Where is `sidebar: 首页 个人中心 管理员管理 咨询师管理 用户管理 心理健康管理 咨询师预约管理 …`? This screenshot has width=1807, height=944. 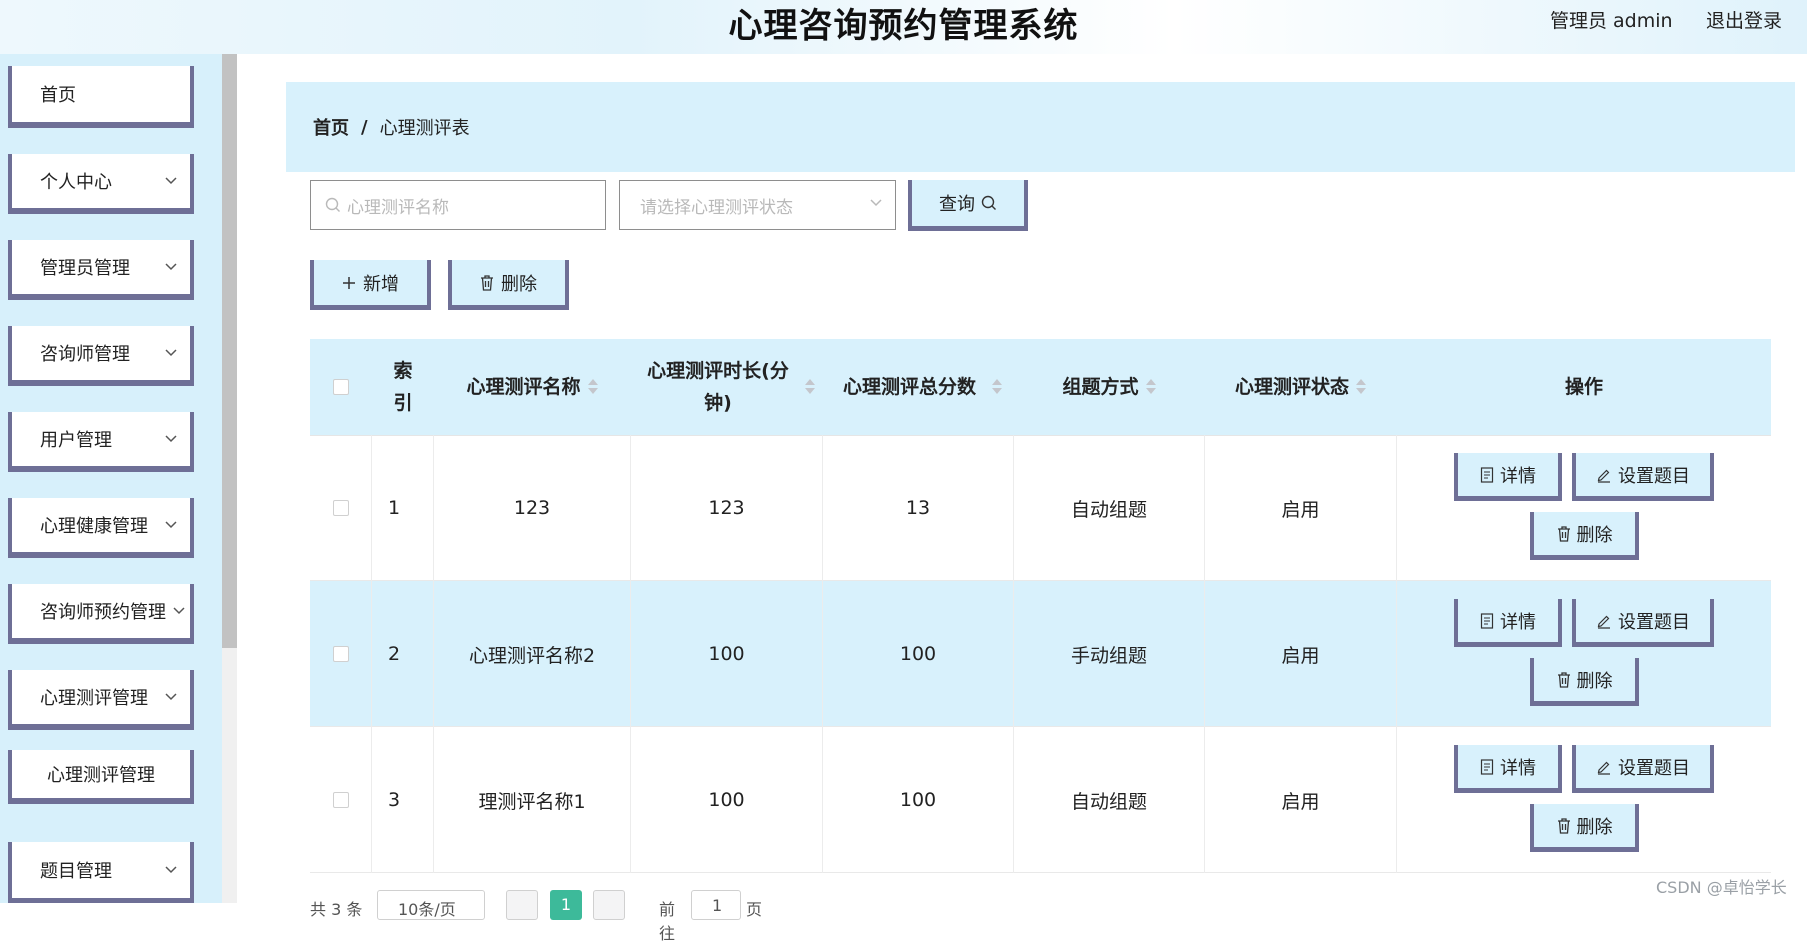 sidebar: 首页 个人中心 管理员管理 咨询师管理 用户管理 心理健康管理 咨询师预约管理 … is located at coordinates (118, 478).